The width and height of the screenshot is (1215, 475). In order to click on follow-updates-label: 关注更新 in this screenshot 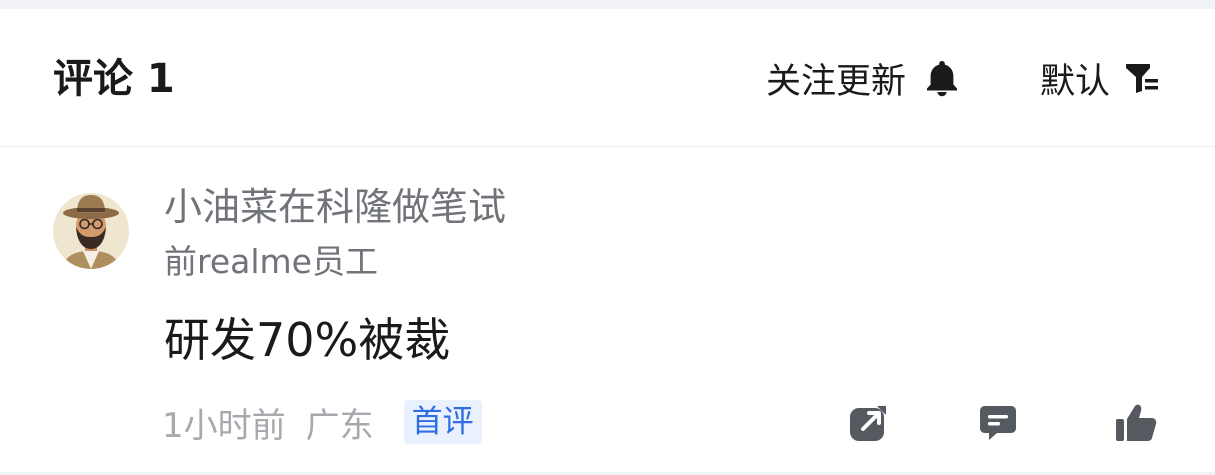, I will do `click(836, 81)`.